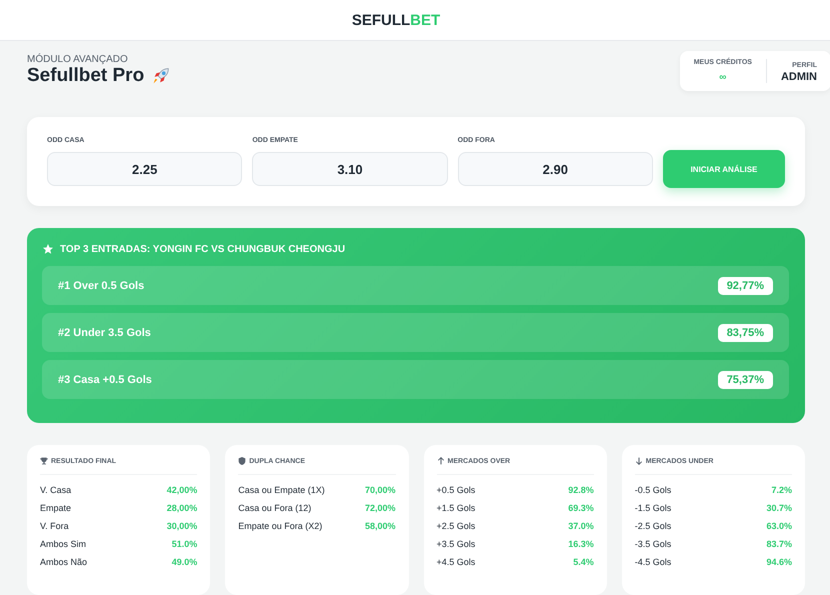  I want to click on market-label: V. Fora, so click(54, 527).